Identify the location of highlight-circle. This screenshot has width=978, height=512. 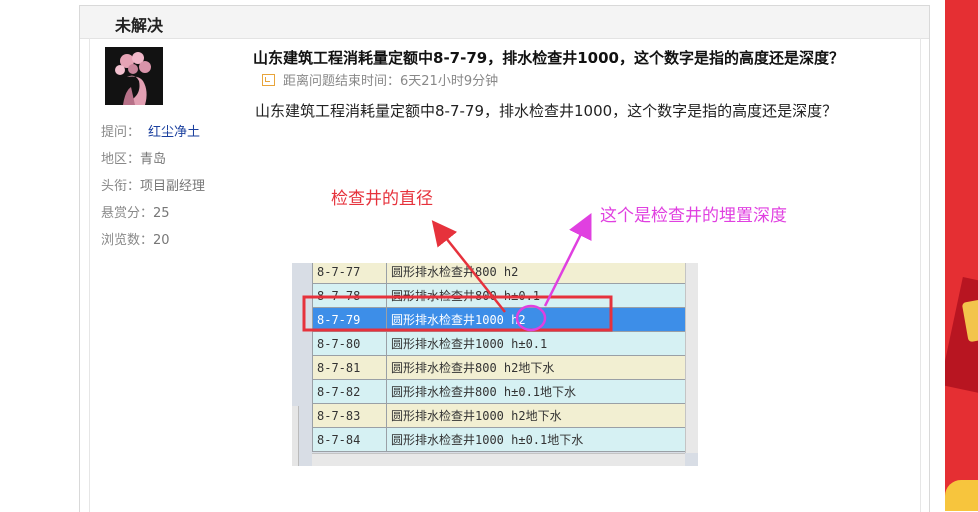
(531, 318).